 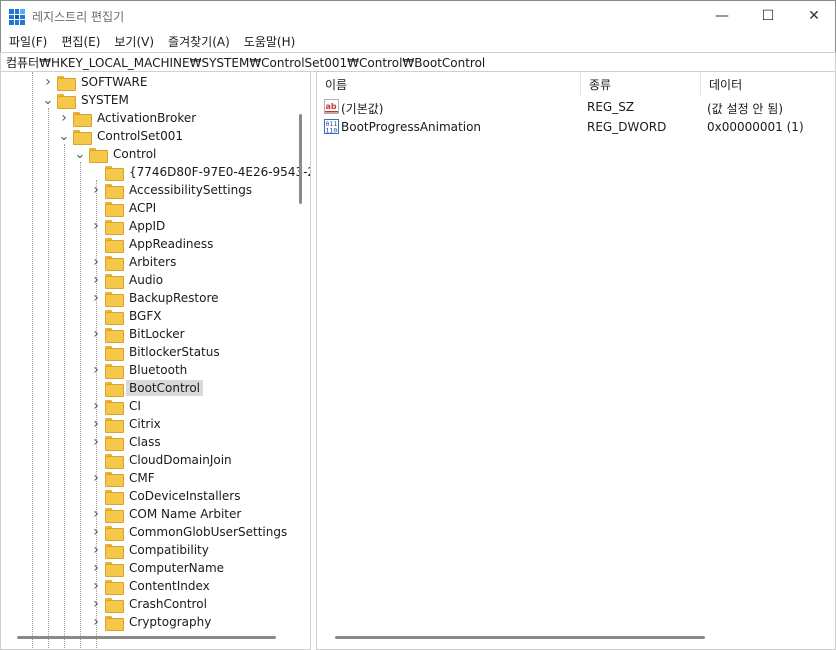 What do you see at coordinates (134, 262) in the screenshot?
I see `tree-item: › Arbiters` at bounding box center [134, 262].